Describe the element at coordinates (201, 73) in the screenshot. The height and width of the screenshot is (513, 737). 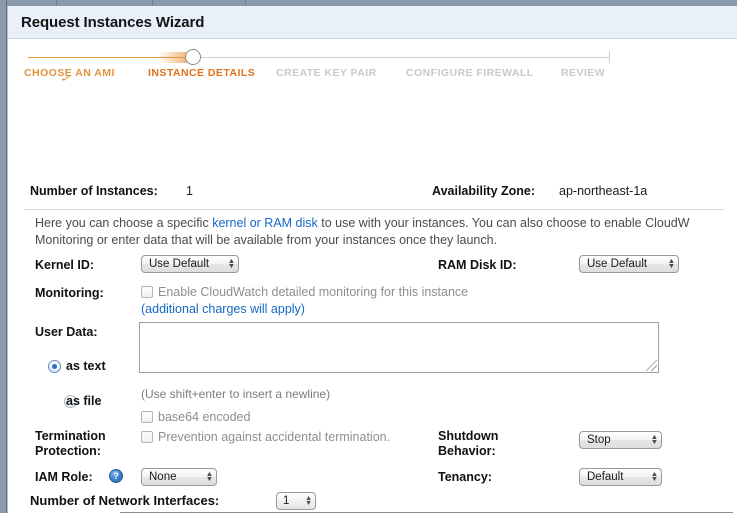
I see `step-instance-details: INSTANCE DETAILS` at that location.